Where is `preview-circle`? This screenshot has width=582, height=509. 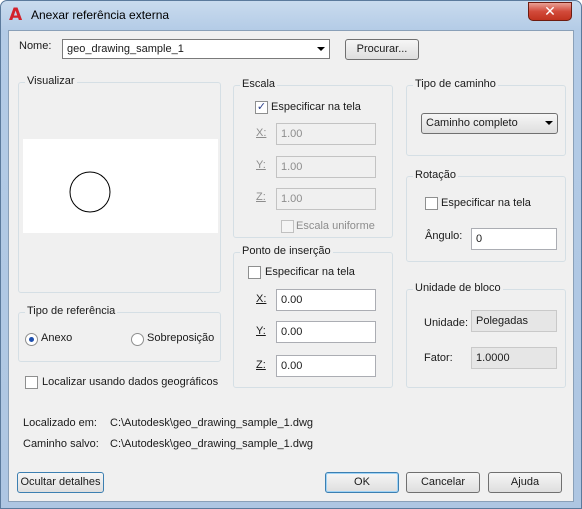
preview-circle is located at coordinates (90, 192).